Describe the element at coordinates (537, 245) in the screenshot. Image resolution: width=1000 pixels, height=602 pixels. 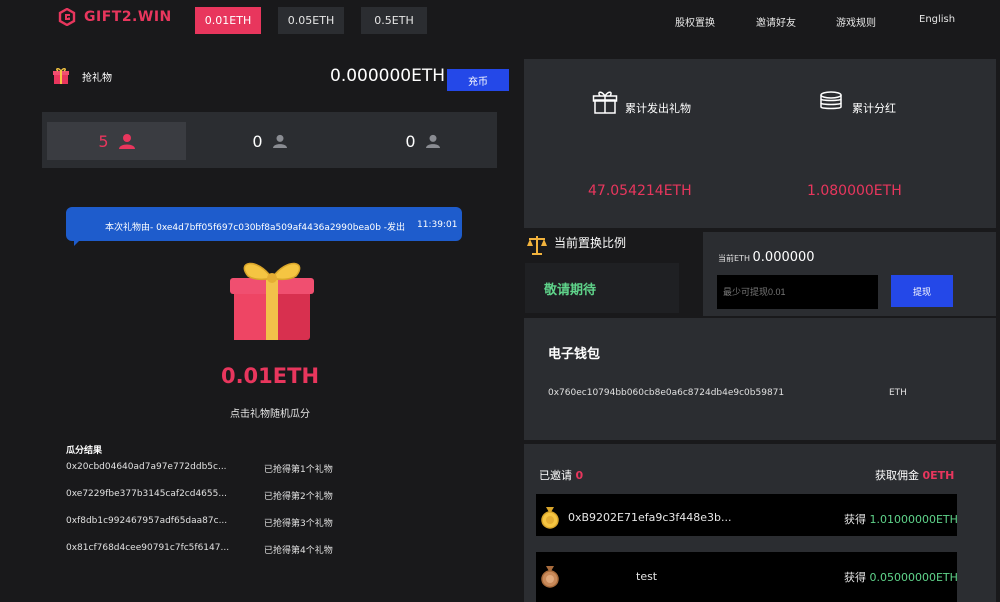
I see `scale-icon` at that location.